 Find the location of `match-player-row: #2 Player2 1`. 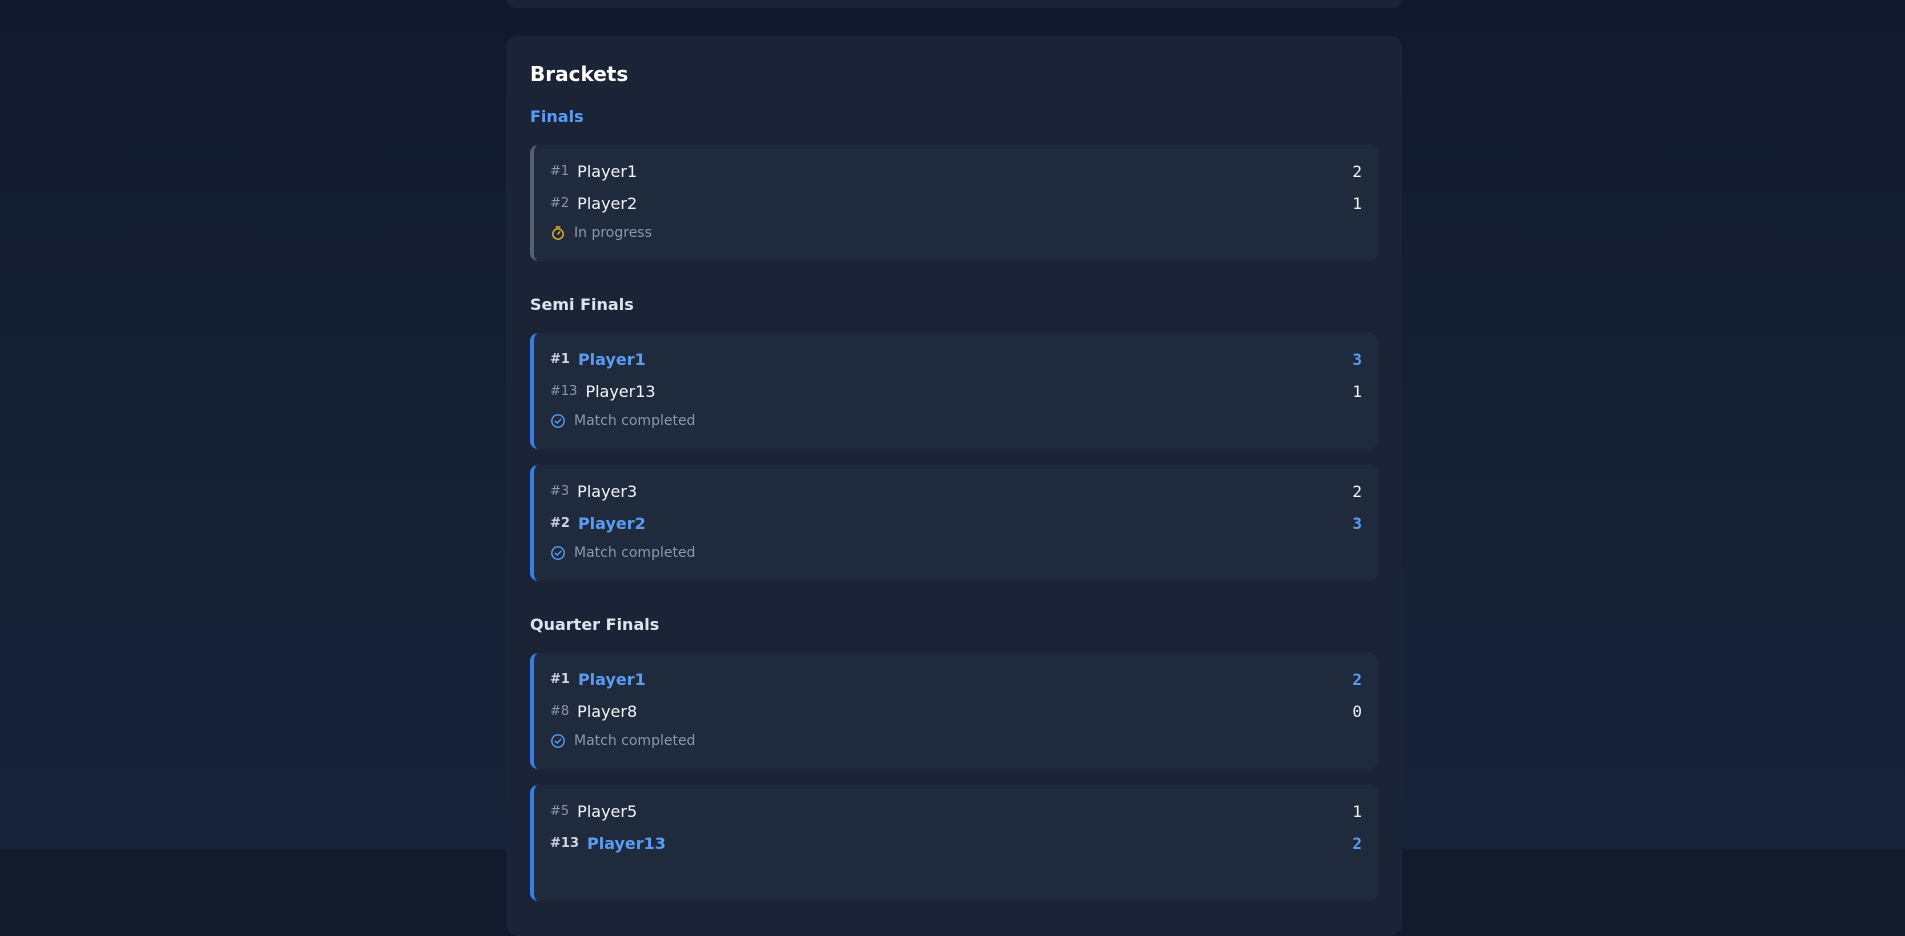

match-player-row: #2 Player2 1 is located at coordinates (956, 203).